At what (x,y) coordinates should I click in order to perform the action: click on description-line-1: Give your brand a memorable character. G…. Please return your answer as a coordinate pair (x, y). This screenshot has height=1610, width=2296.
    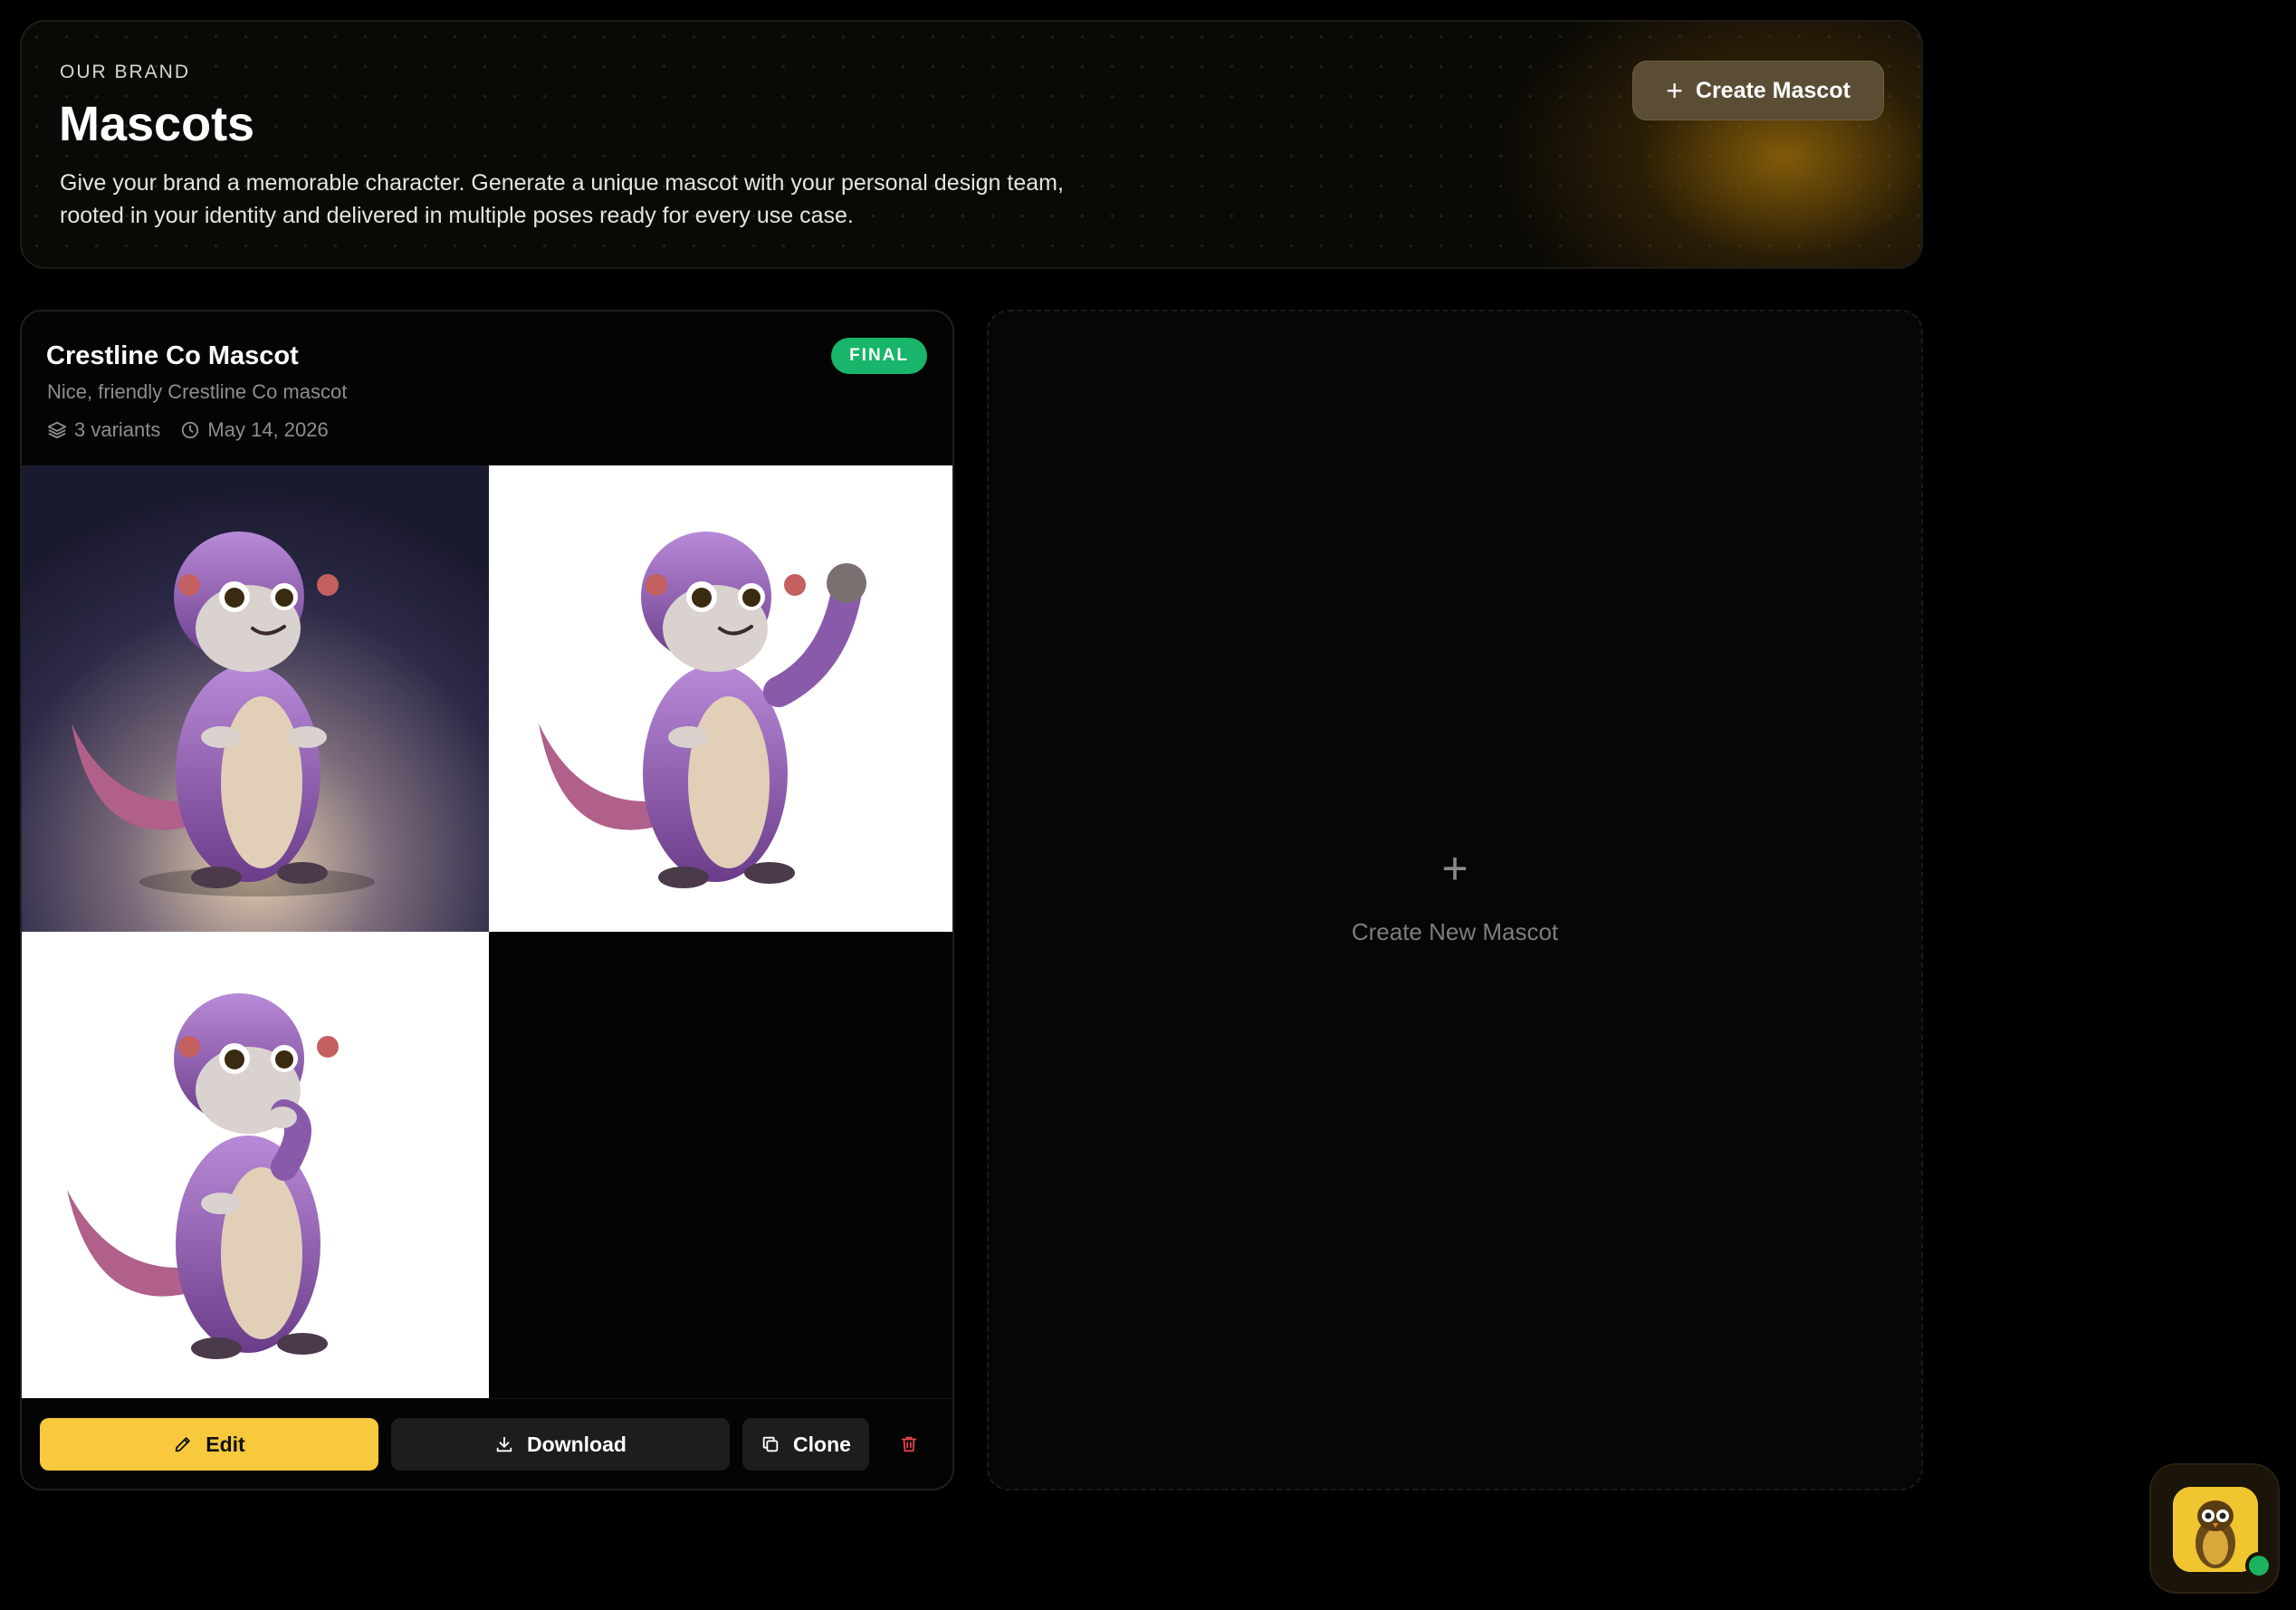
    Looking at the image, I should click on (562, 183).